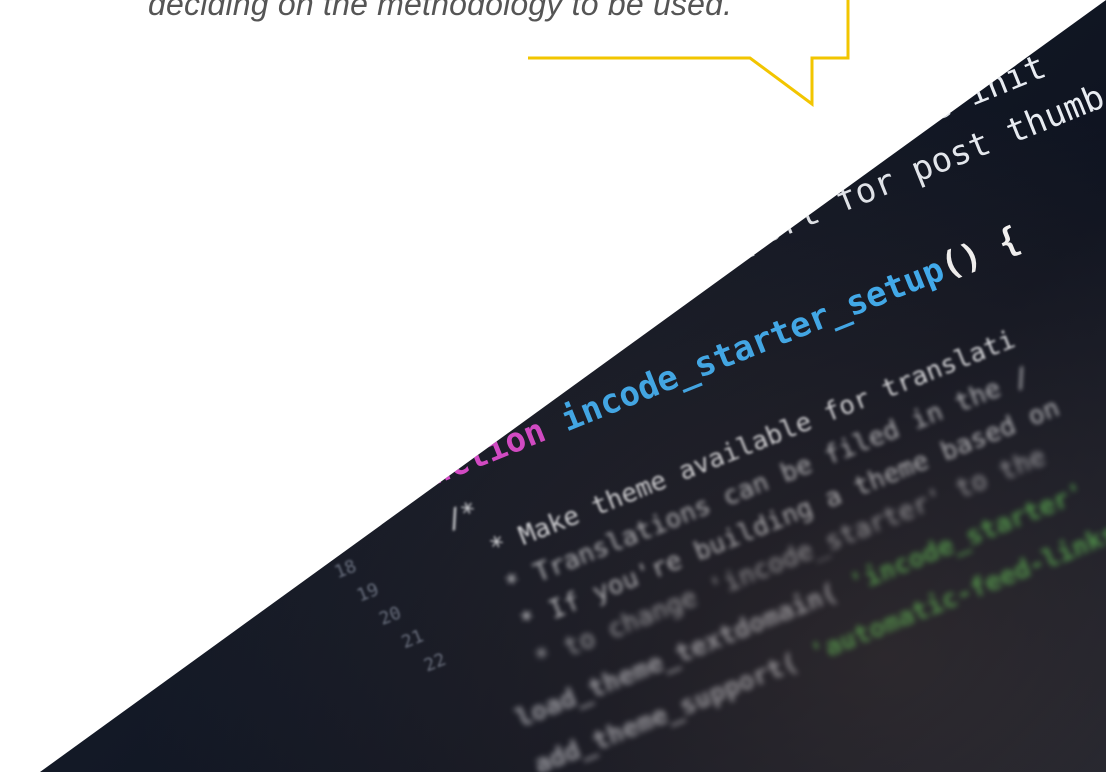 The width and height of the screenshot is (1106, 772). What do you see at coordinates (462, 516) in the screenshot?
I see `code-line: /*` at bounding box center [462, 516].